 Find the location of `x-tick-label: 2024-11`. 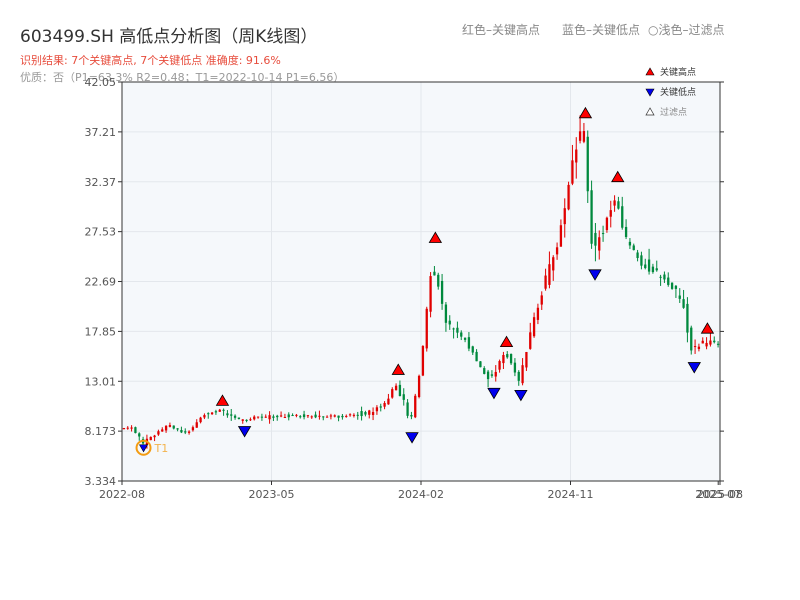

x-tick-label: 2024-11 is located at coordinates (571, 494).